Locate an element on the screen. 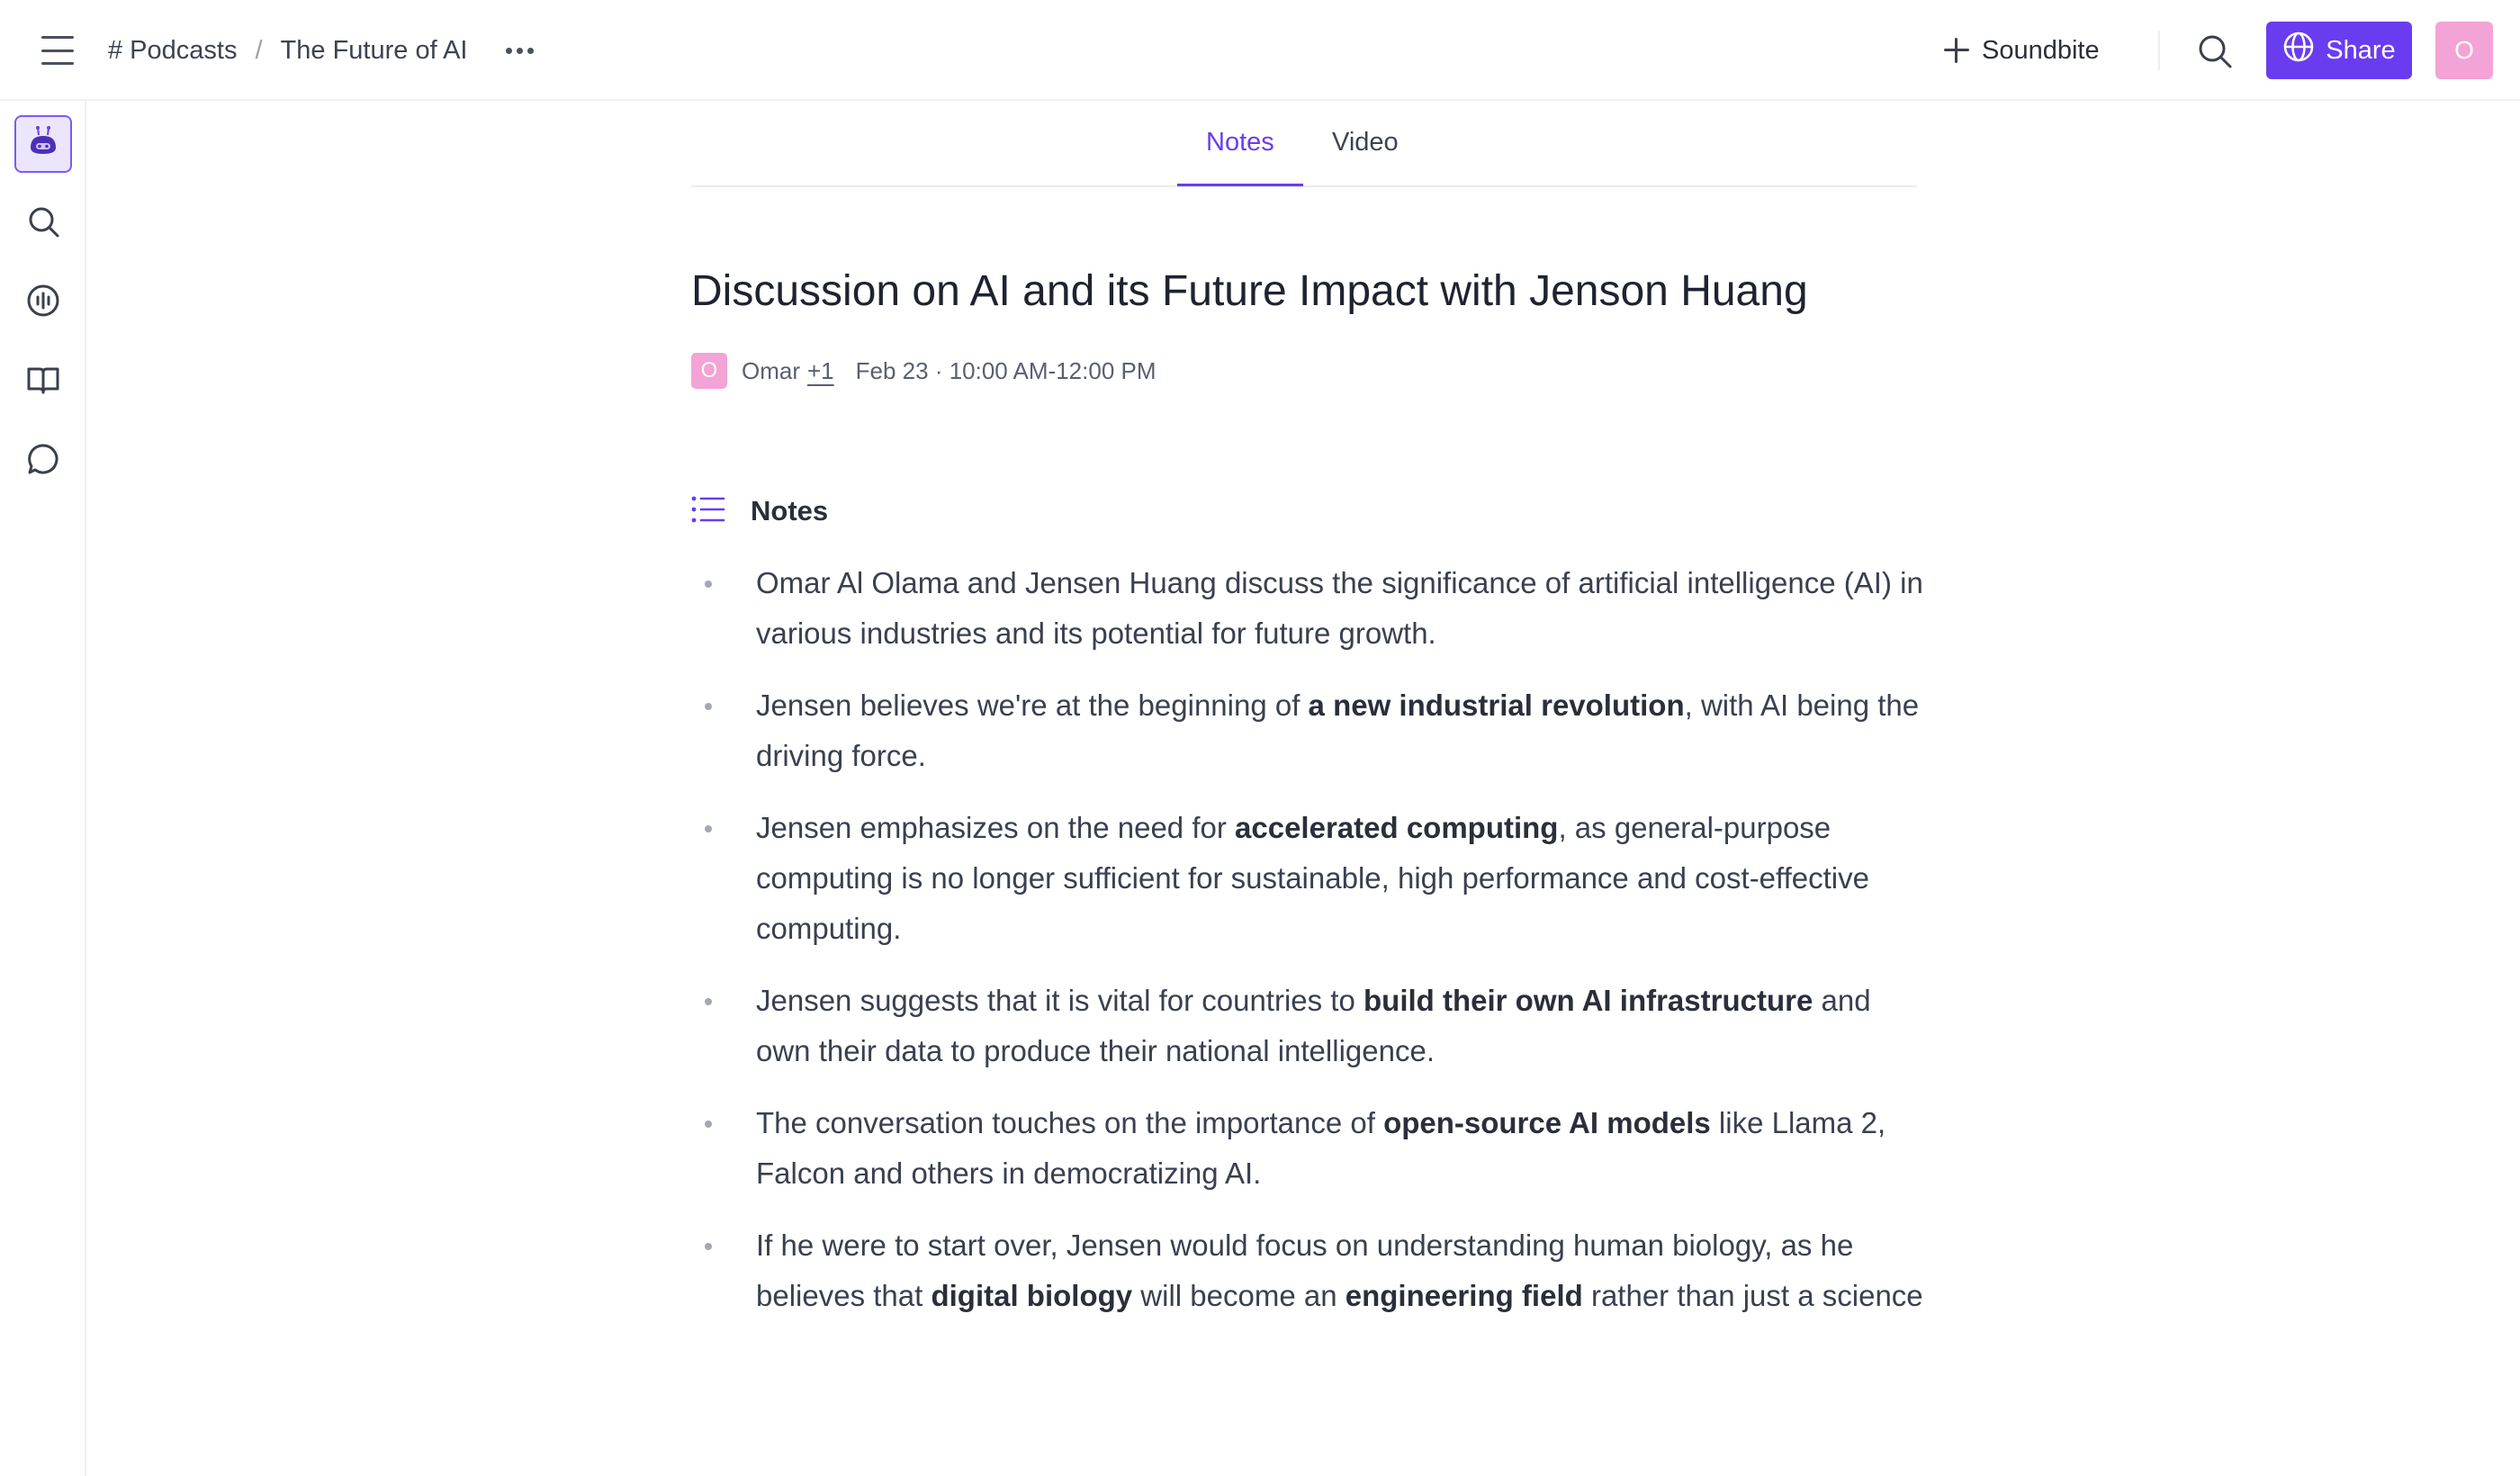 This screenshot has width=2520, height=1476. sidebar-item-library is located at coordinates (43, 382).